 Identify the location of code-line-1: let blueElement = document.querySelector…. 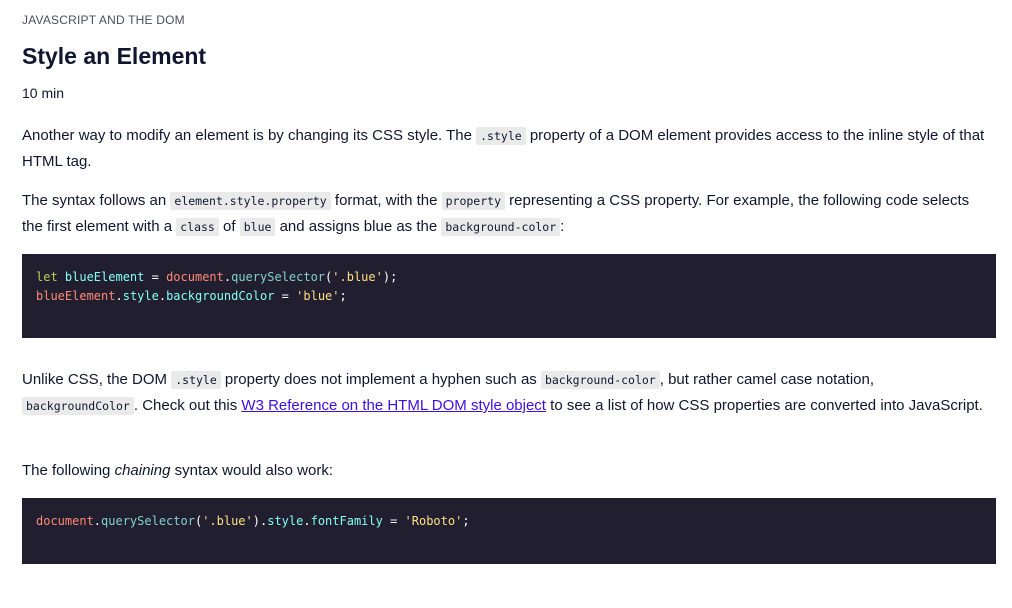
(509, 277).